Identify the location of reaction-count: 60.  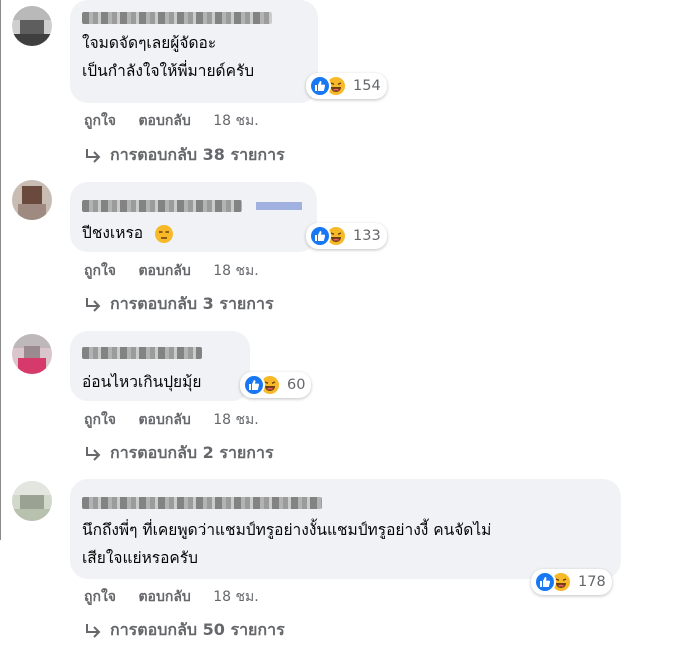
(296, 385).